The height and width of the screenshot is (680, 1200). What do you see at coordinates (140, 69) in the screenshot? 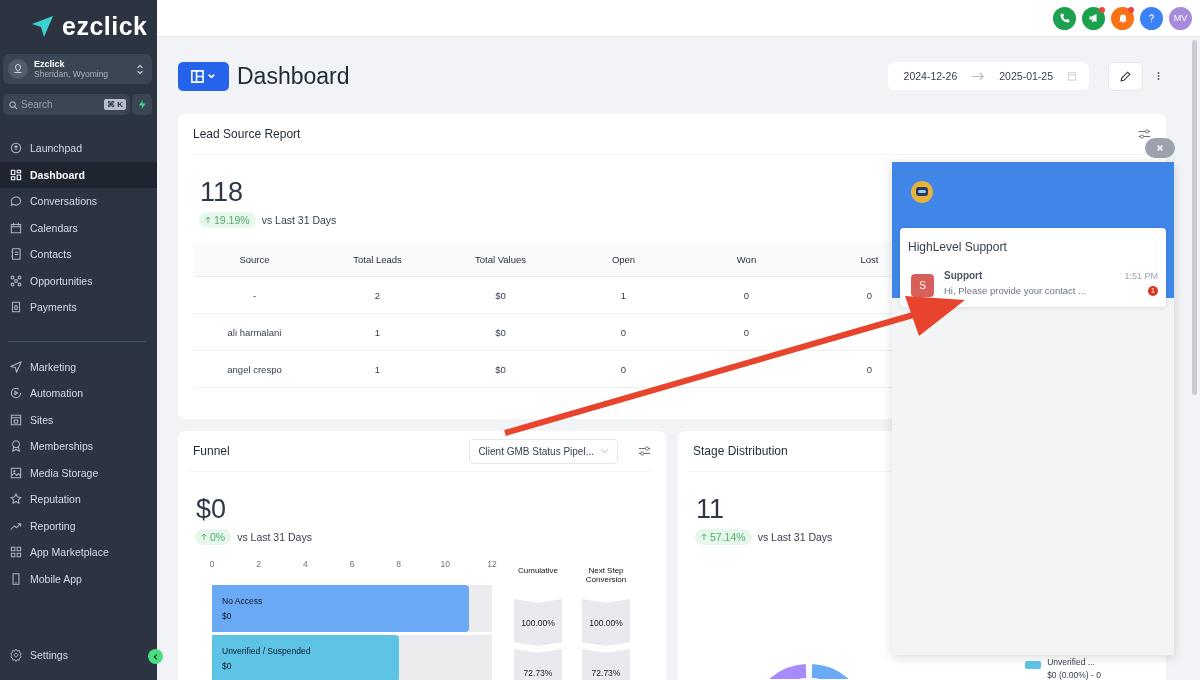
I see `up-down-chevron-icon` at bounding box center [140, 69].